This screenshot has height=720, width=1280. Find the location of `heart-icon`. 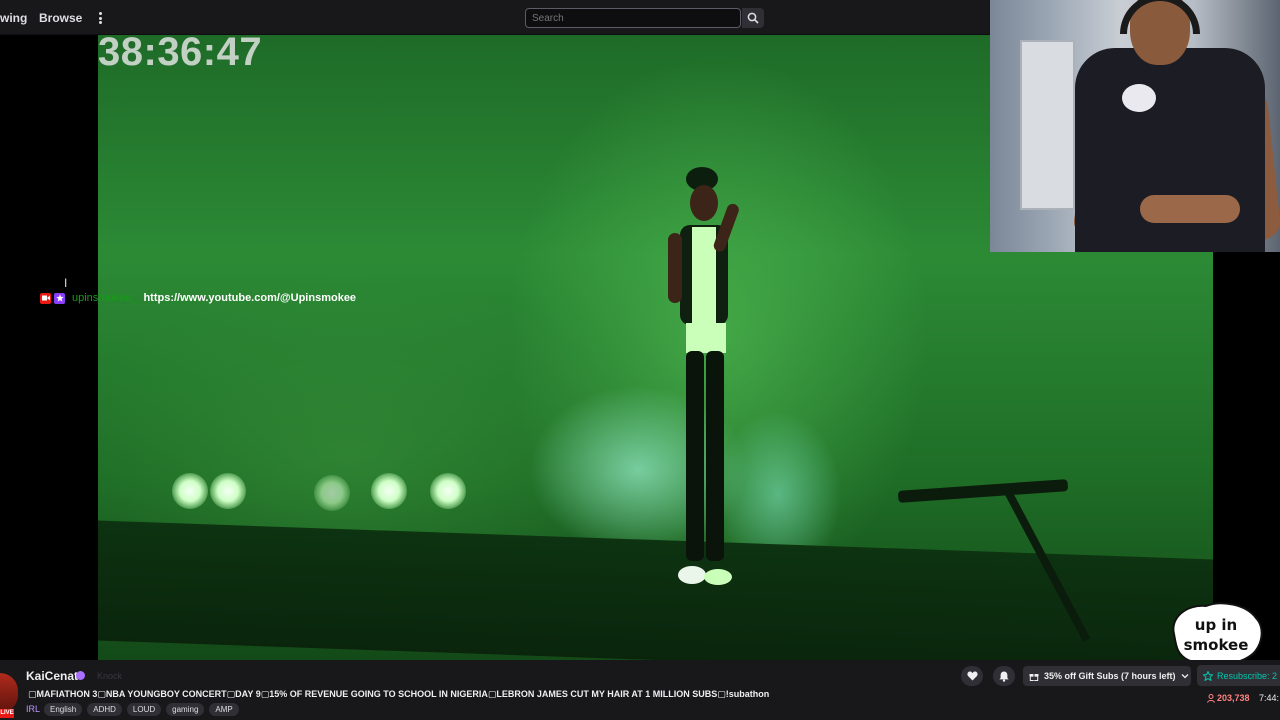

heart-icon is located at coordinates (972, 676).